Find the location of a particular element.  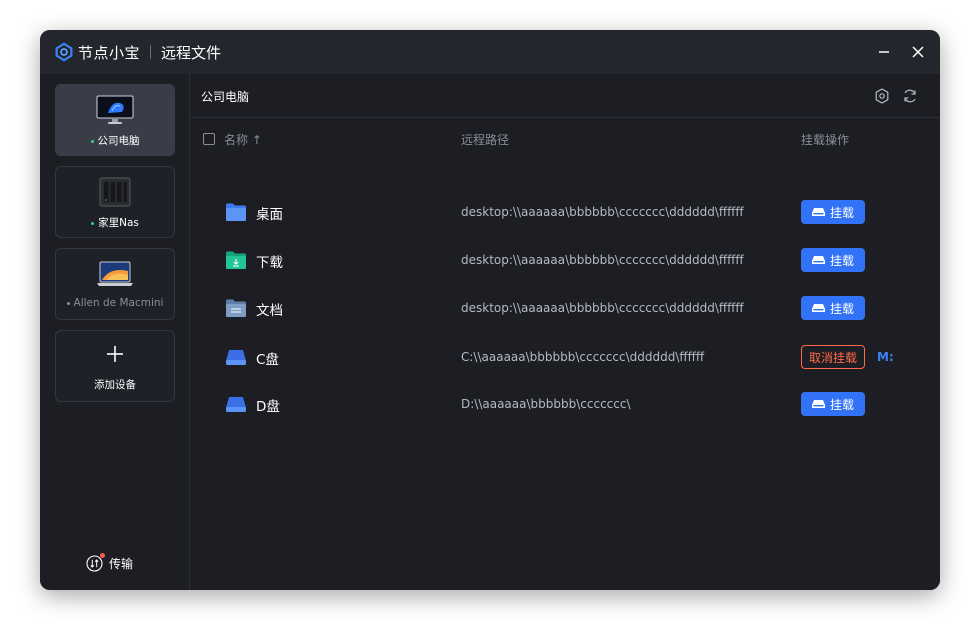

device-card-home-nas: 家里Nas is located at coordinates (115, 202).